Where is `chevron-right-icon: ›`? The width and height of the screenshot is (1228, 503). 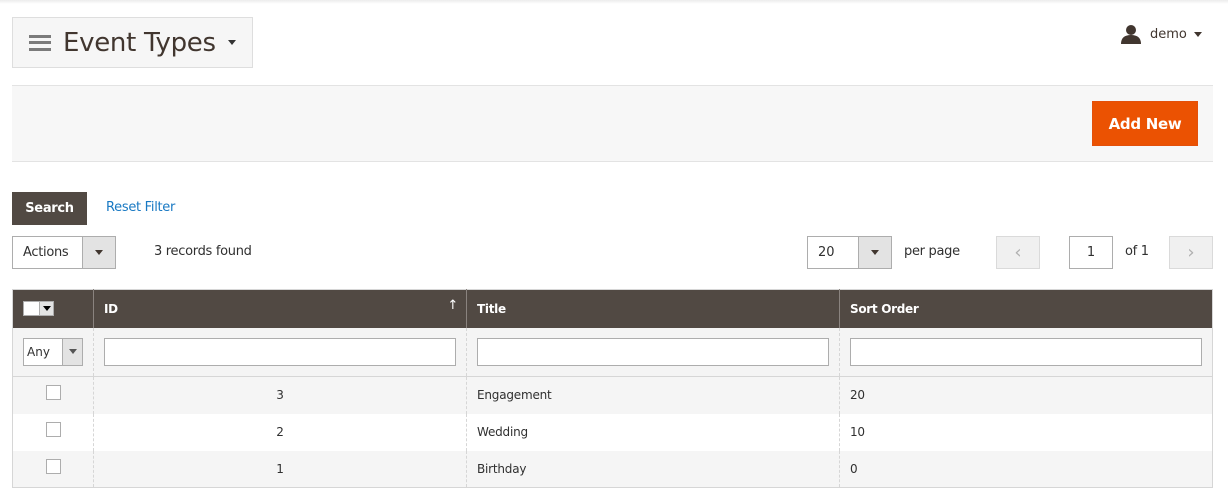 chevron-right-icon: › is located at coordinates (1191, 252).